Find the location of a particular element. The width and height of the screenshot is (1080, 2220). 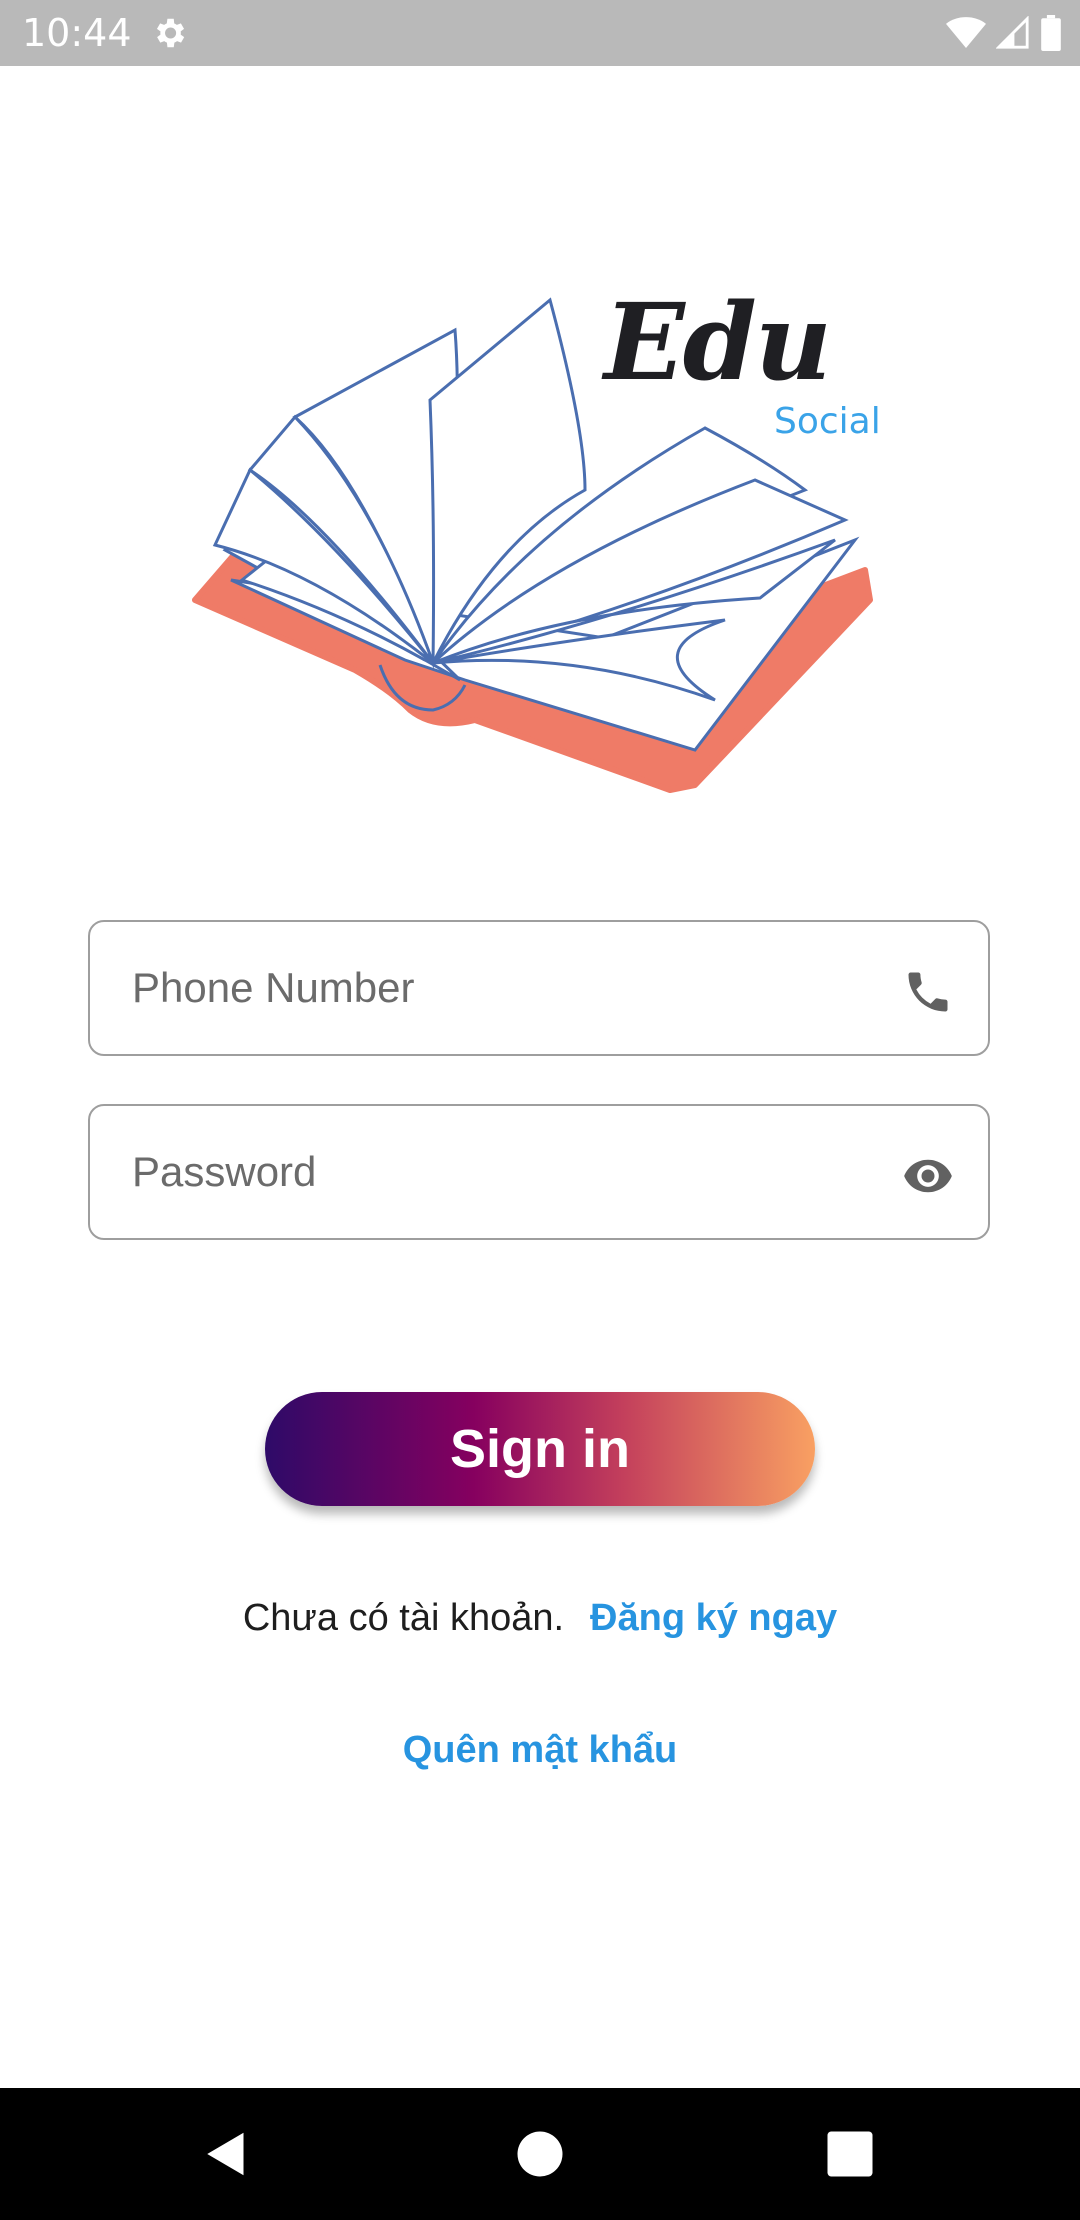

status-bar: 10:44 is located at coordinates (540, 33).